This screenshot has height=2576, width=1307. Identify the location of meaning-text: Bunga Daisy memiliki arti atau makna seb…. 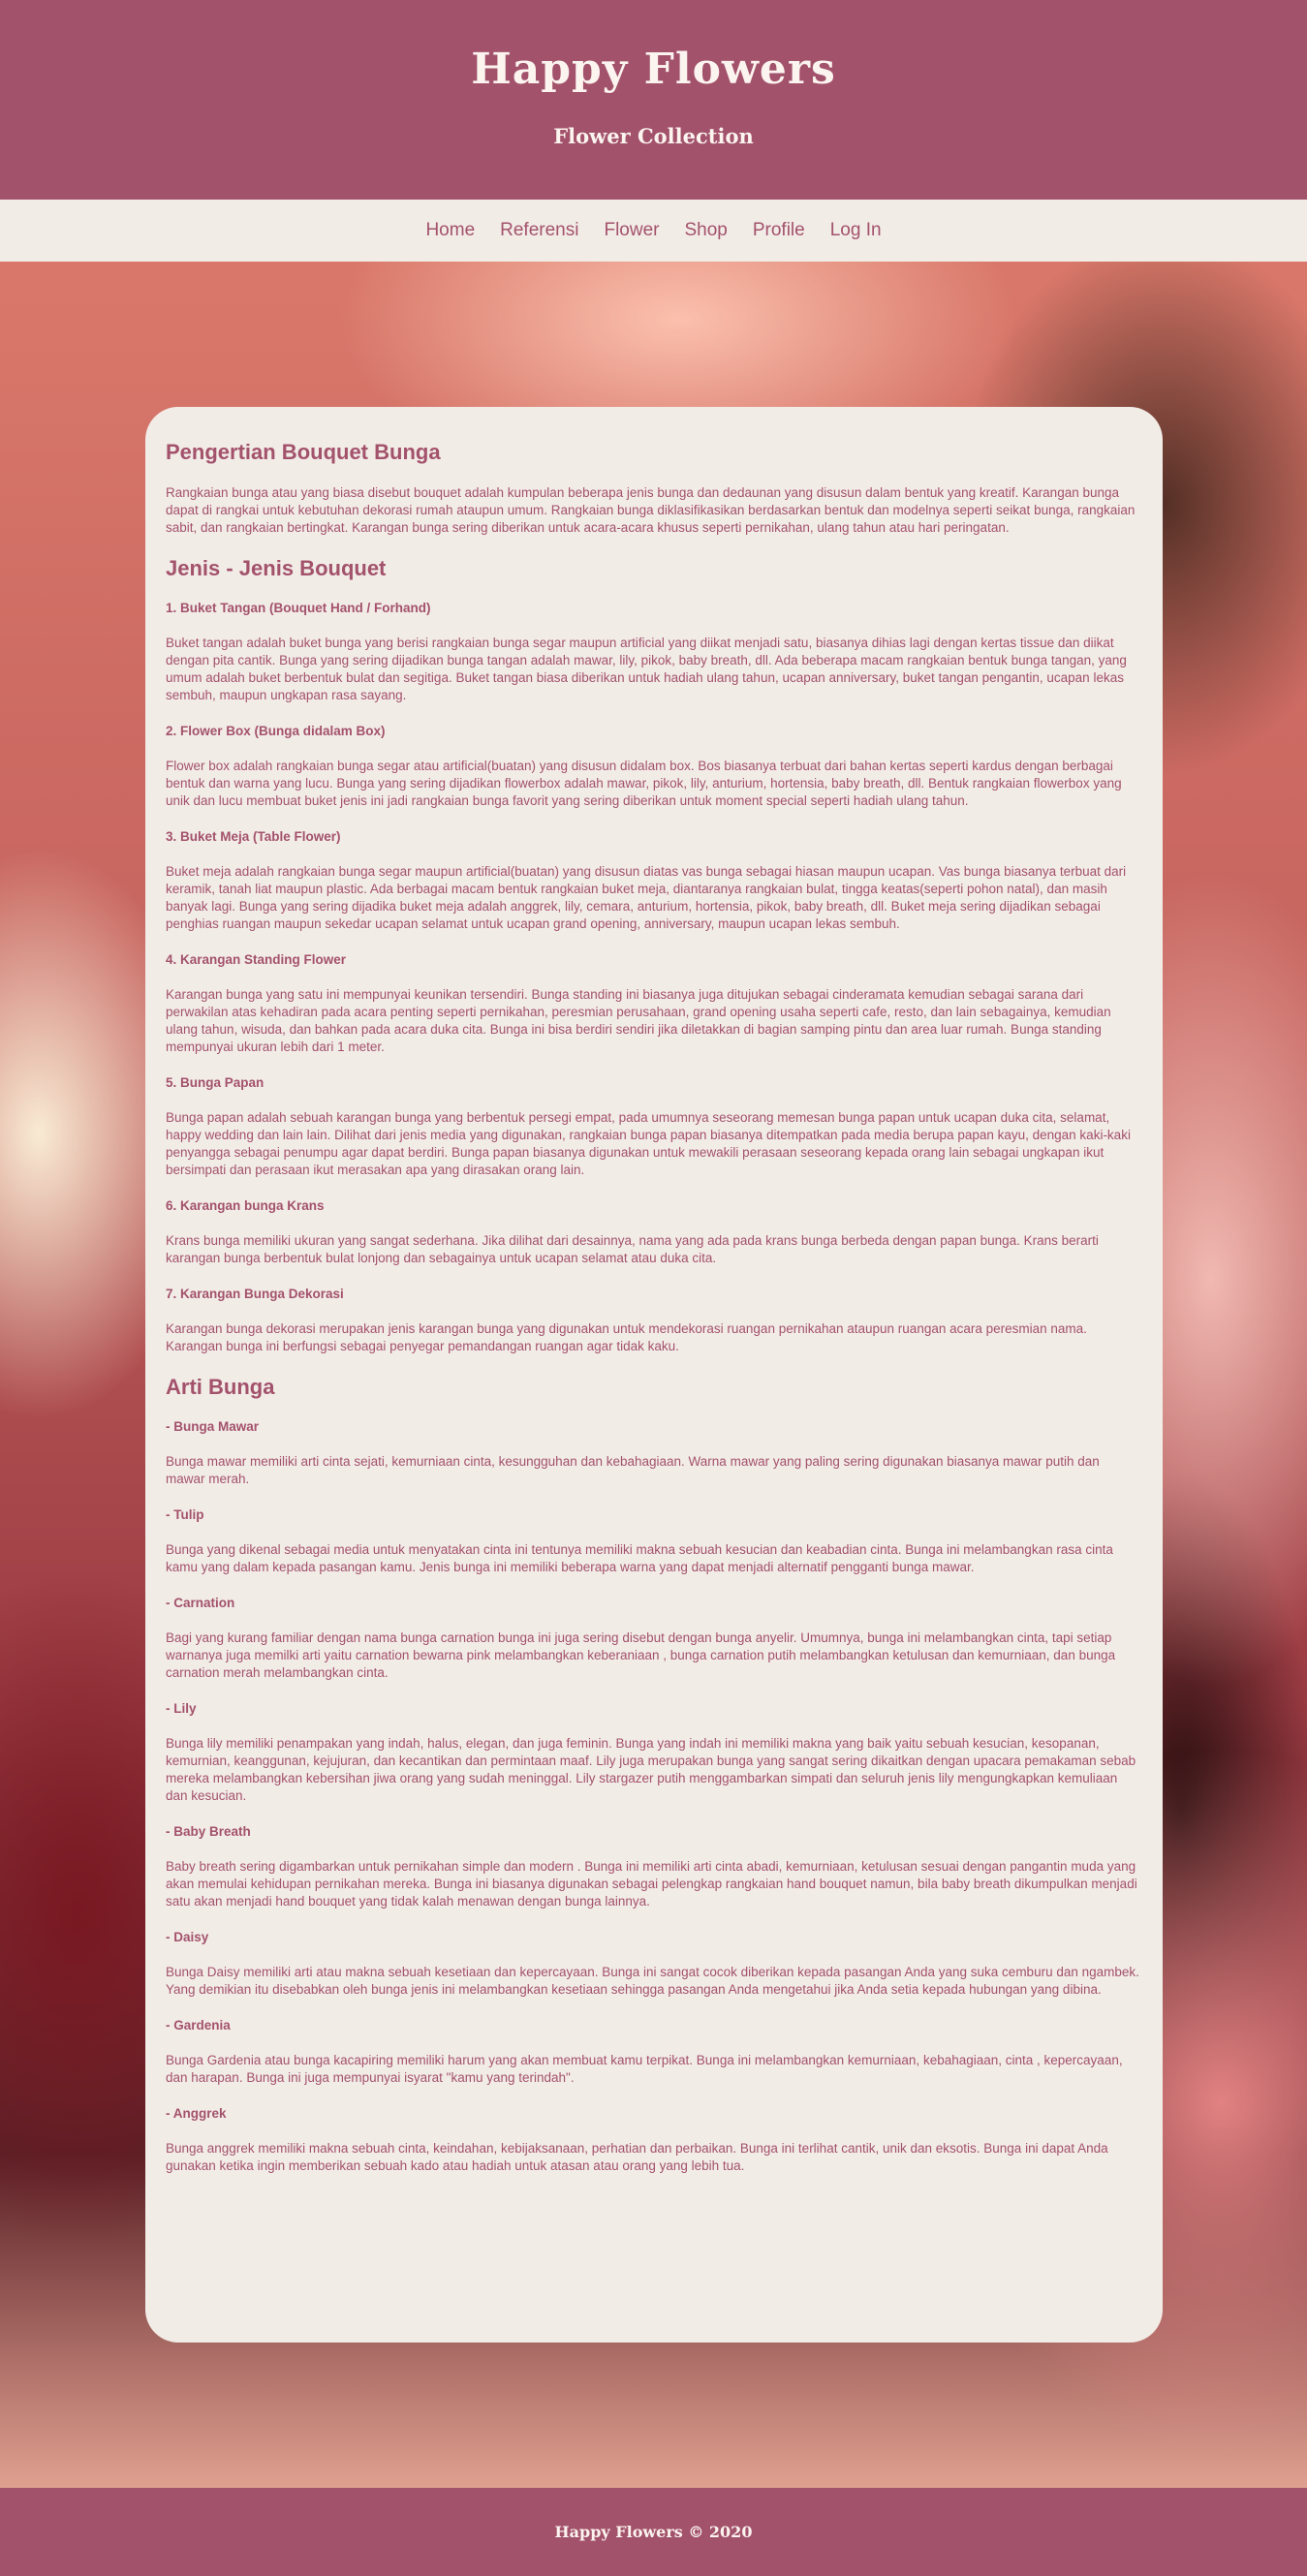
(652, 1981).